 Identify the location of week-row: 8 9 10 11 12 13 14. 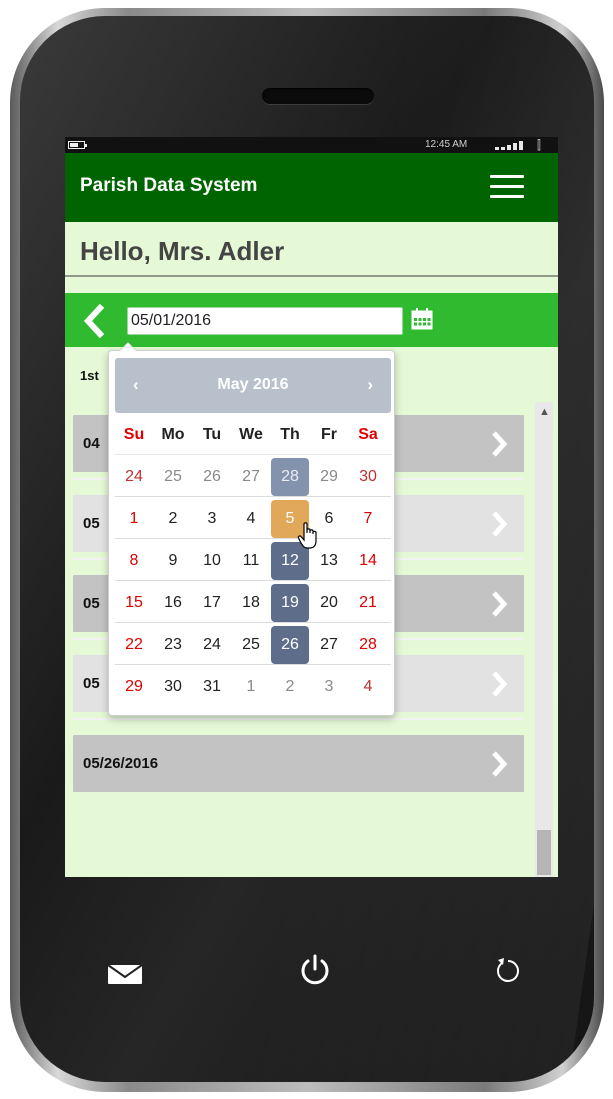
(253, 560).